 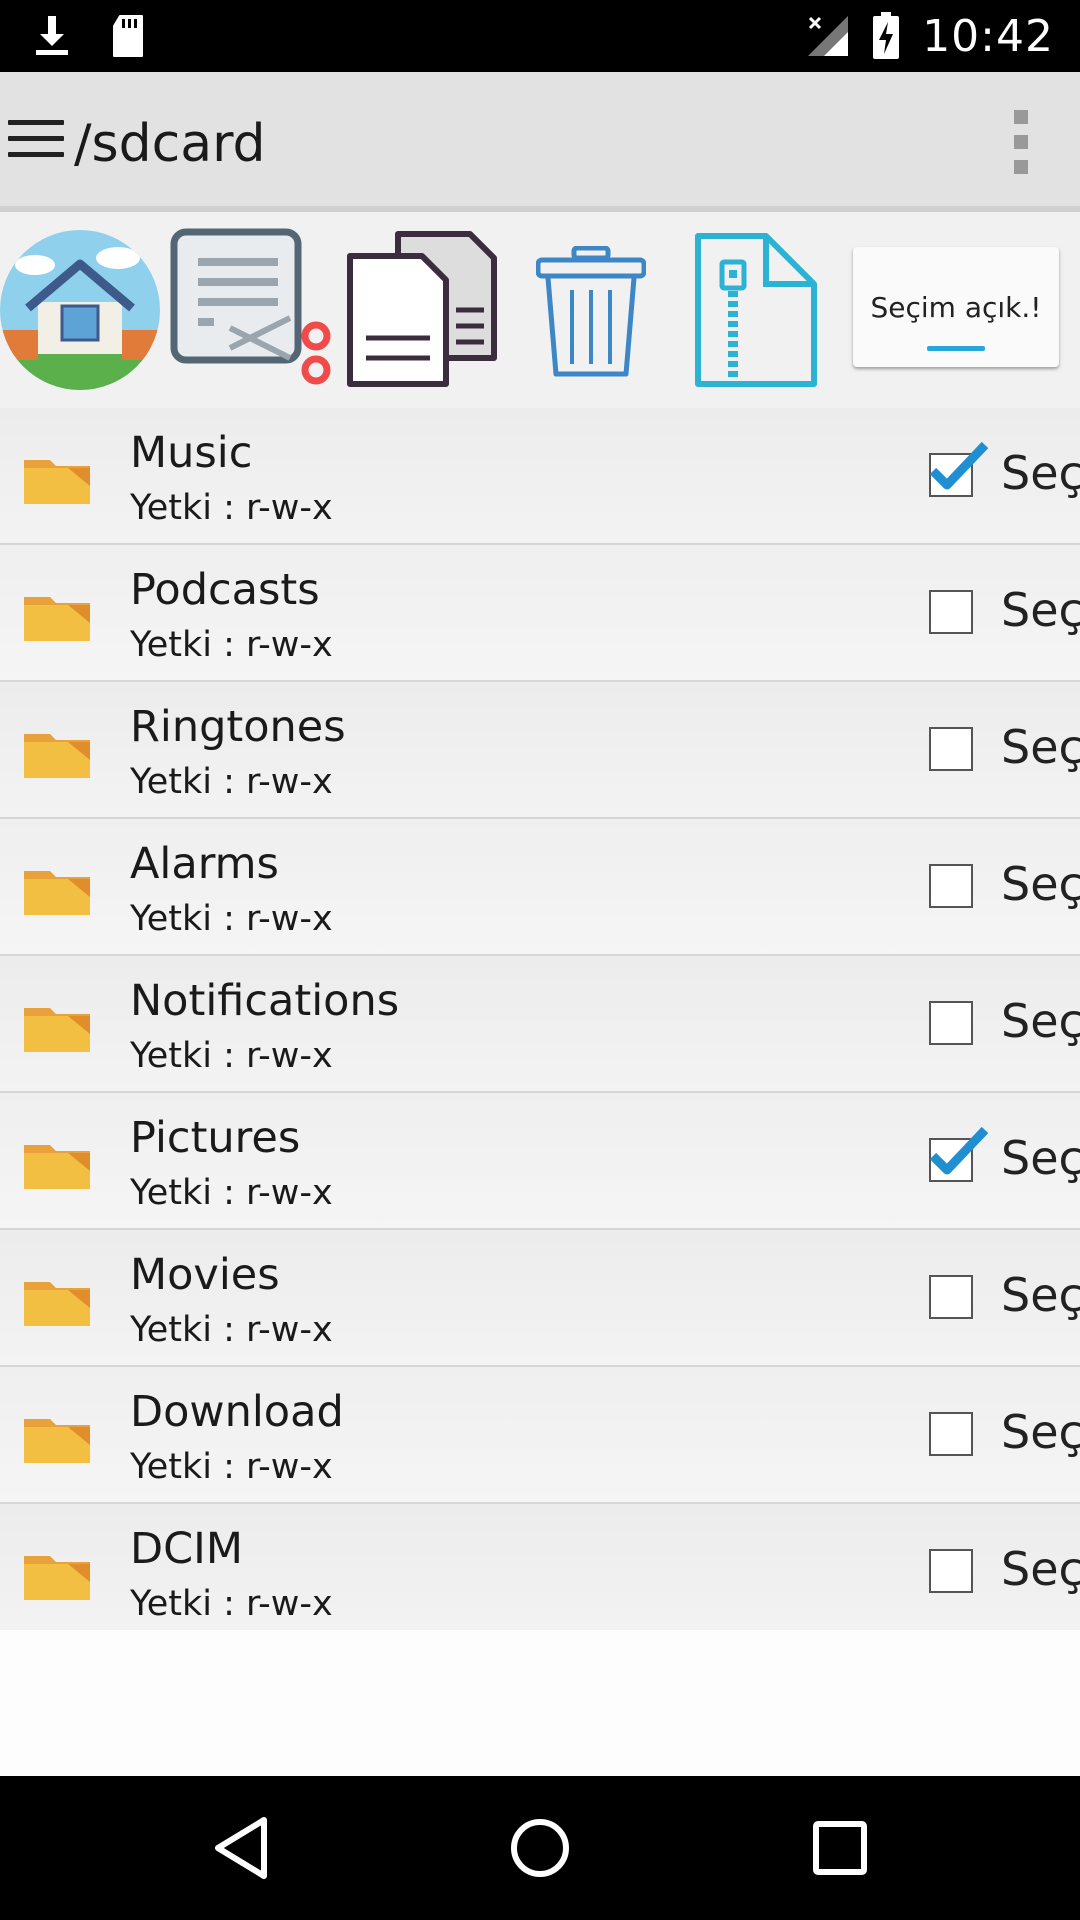 I want to click on list-item: Ringtones Yetki : r-w-x Seç, so click(x=540, y=750).